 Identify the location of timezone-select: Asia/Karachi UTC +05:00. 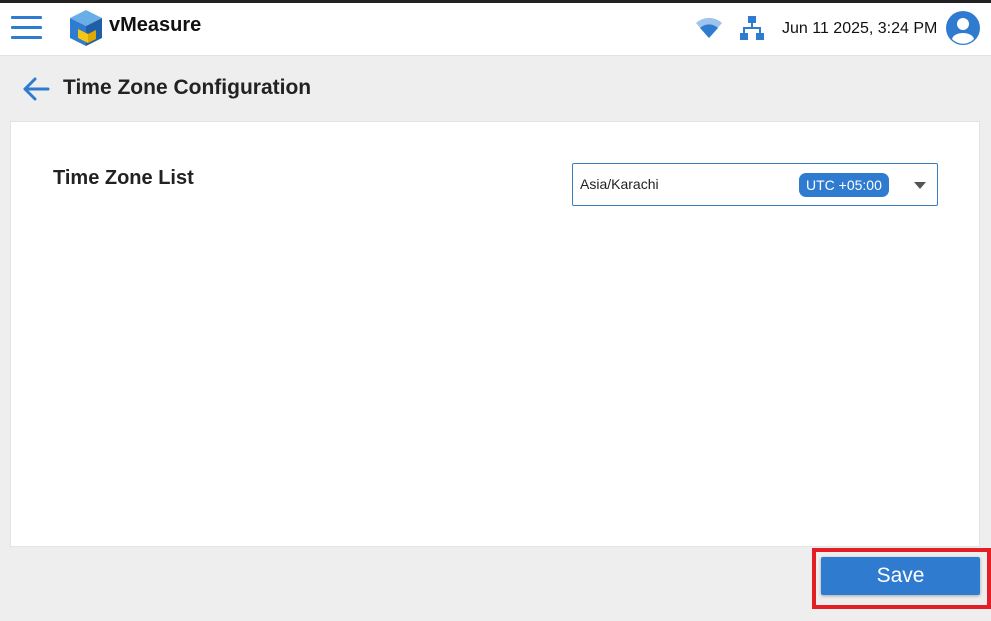
(755, 184).